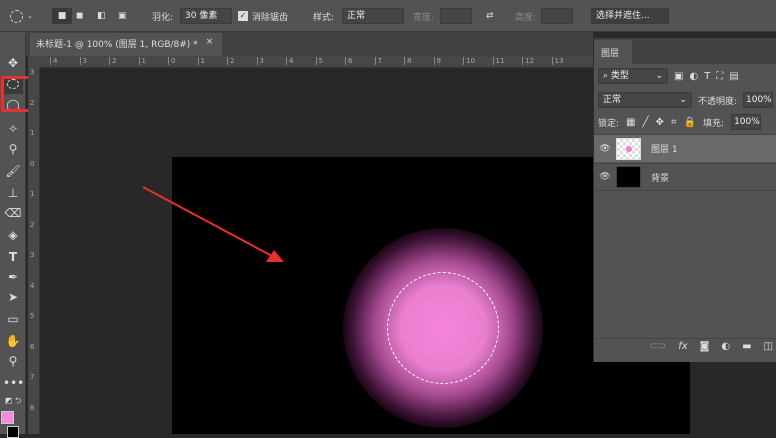  Describe the element at coordinates (707, 76) in the screenshot. I see `type-filter-icon: T` at that location.